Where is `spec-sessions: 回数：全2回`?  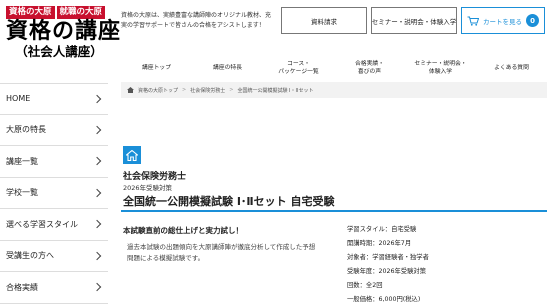
spec-sessions: 回数：全2回 is located at coordinates (365, 285).